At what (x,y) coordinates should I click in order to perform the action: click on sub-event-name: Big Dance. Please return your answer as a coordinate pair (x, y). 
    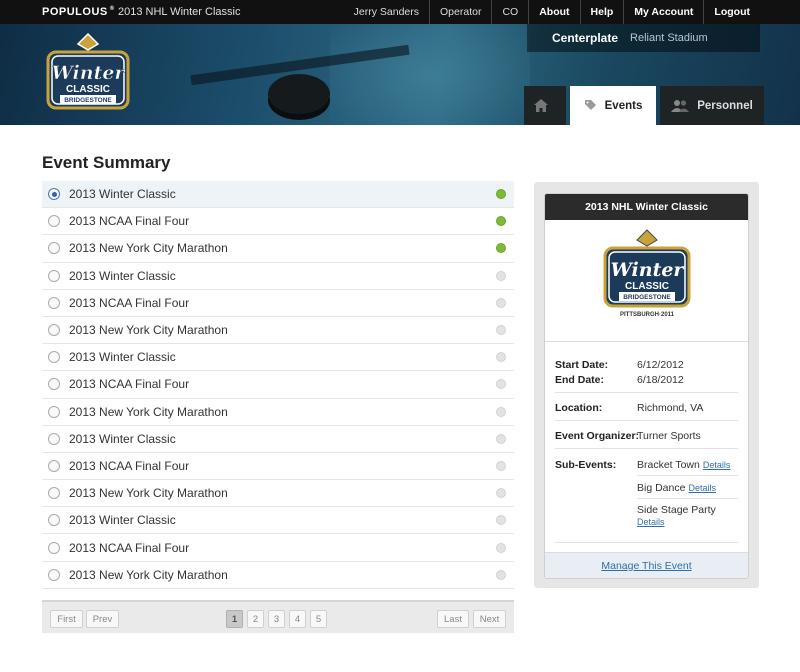
    Looking at the image, I should click on (661, 488).